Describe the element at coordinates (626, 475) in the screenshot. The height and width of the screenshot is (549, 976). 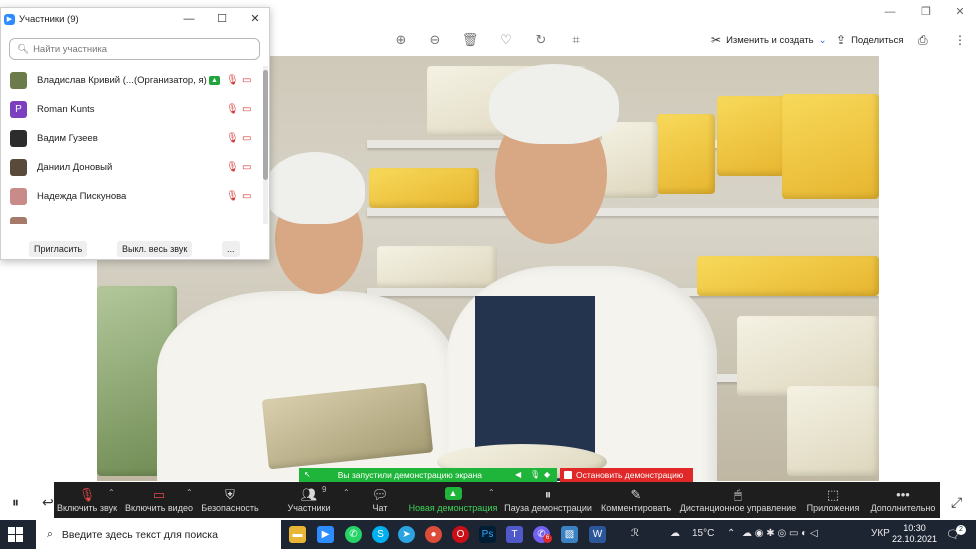
I see `stop-share-button: Остановить демонстрацию` at that location.